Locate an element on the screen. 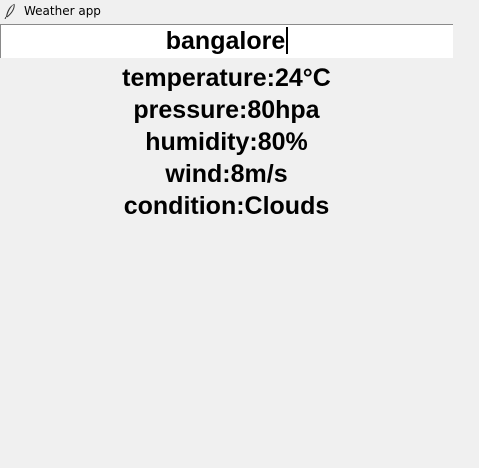  text-caret is located at coordinates (287, 40).